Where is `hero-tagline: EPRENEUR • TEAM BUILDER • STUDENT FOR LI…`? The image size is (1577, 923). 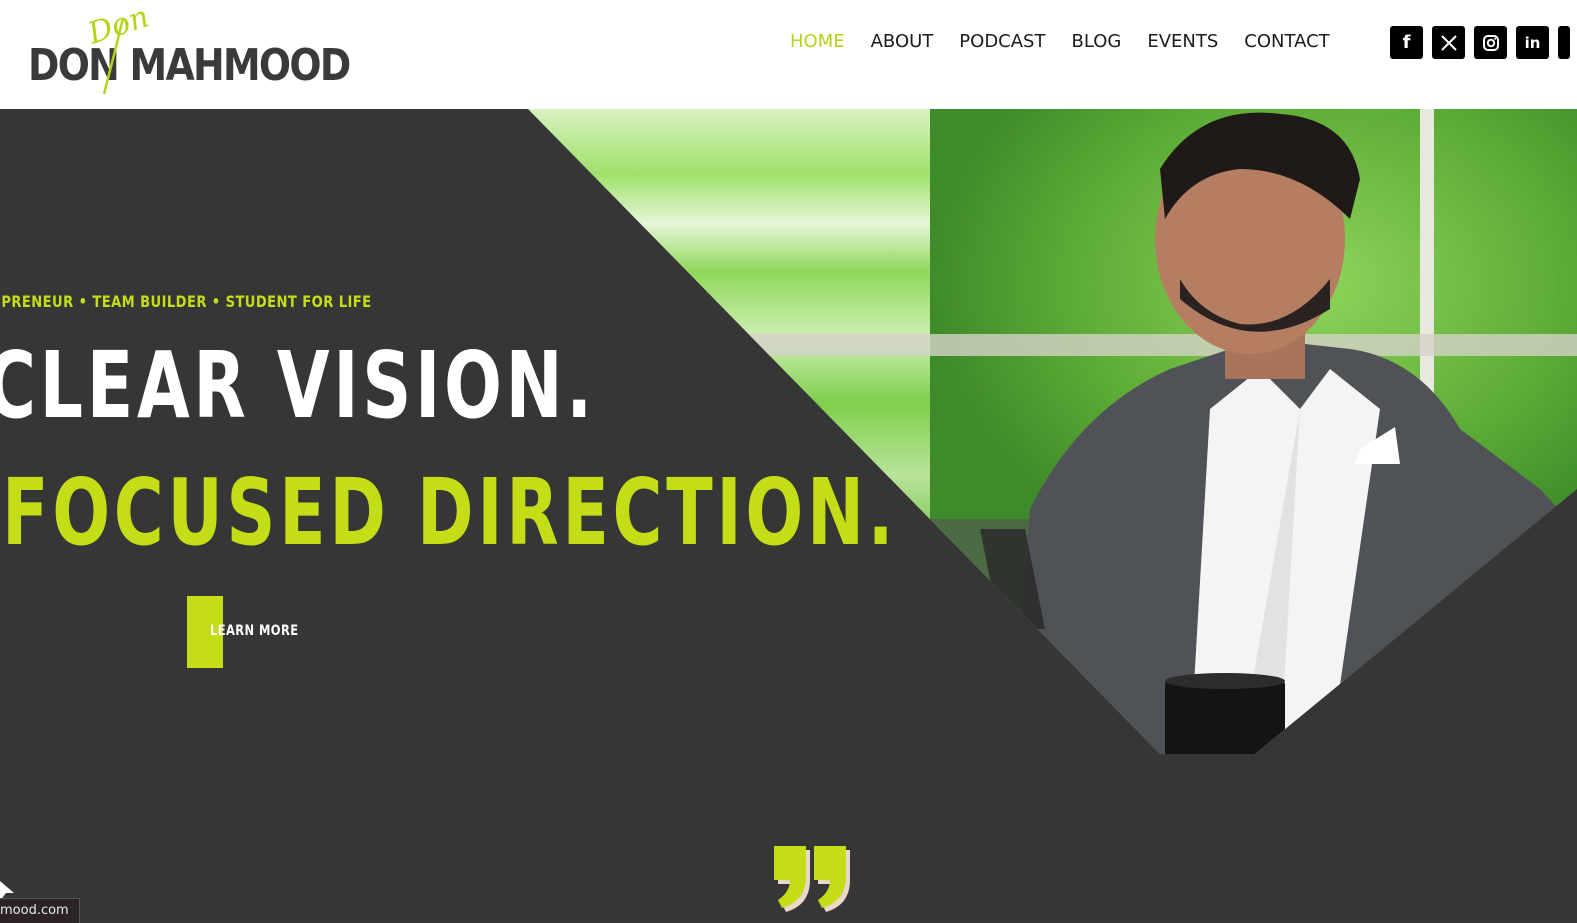 hero-tagline: EPRENEUR • TEAM BUILDER • STUDENT FOR LI… is located at coordinates (186, 301).